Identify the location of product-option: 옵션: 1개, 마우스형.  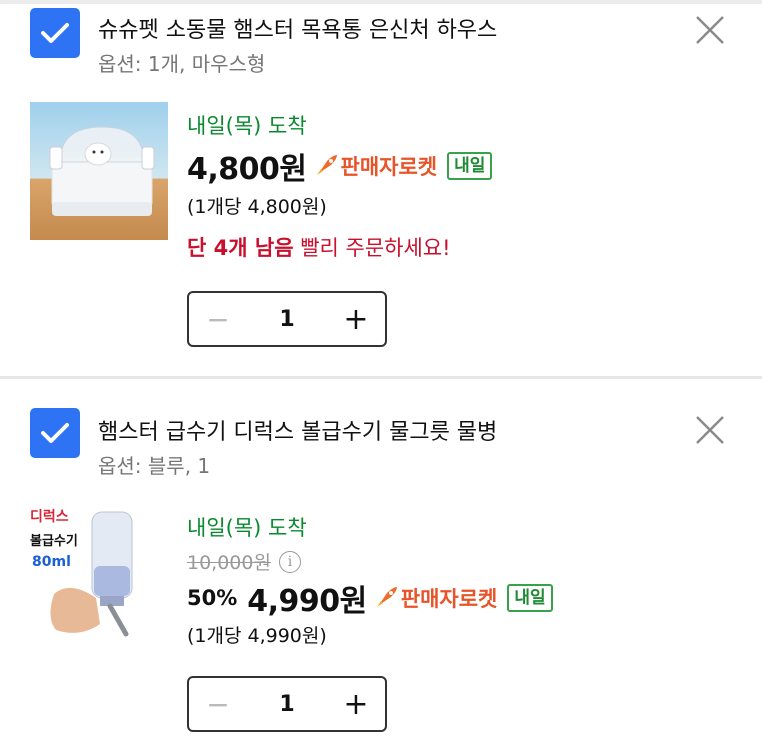
(182, 64).